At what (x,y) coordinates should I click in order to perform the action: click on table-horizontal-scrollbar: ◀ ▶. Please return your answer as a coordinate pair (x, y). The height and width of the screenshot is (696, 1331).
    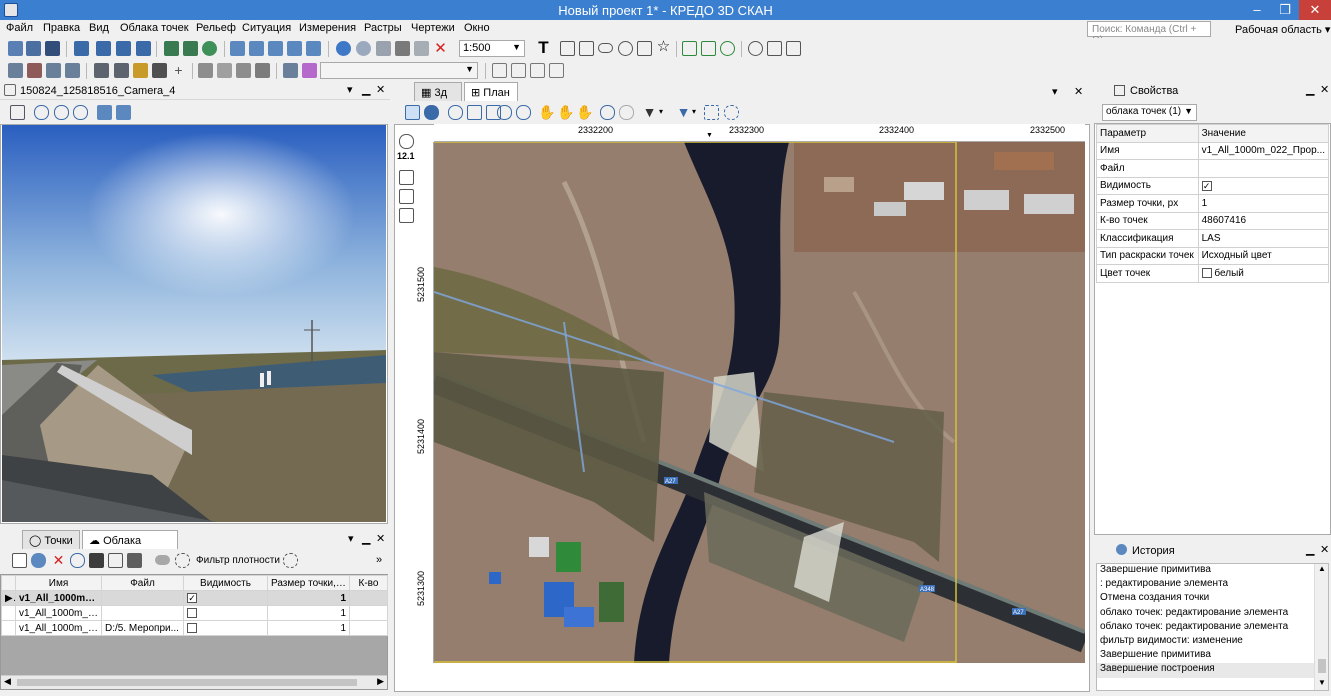
    Looking at the image, I should click on (194, 682).